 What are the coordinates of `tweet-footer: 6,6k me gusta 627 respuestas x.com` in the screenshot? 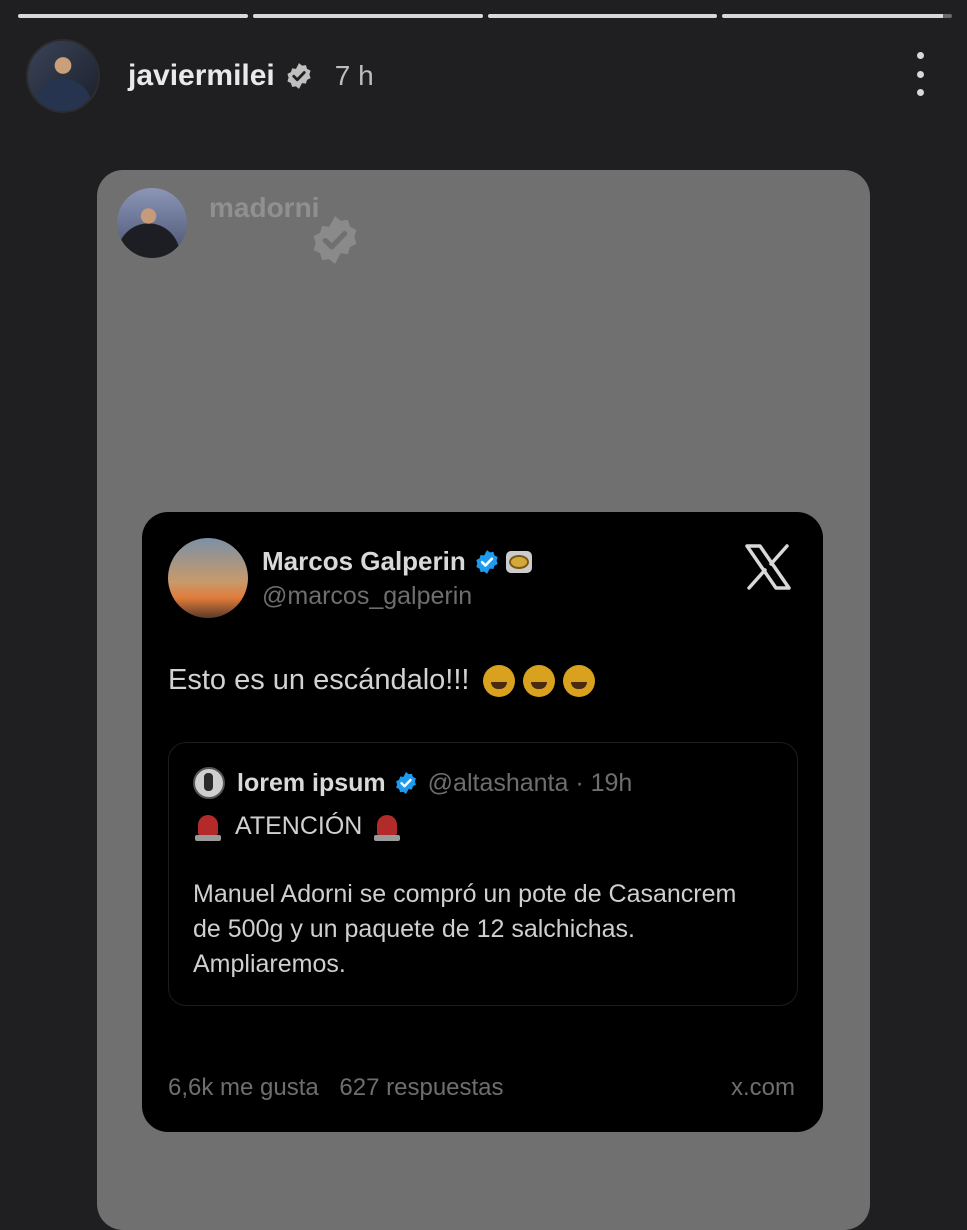 It's located at (481, 1088).